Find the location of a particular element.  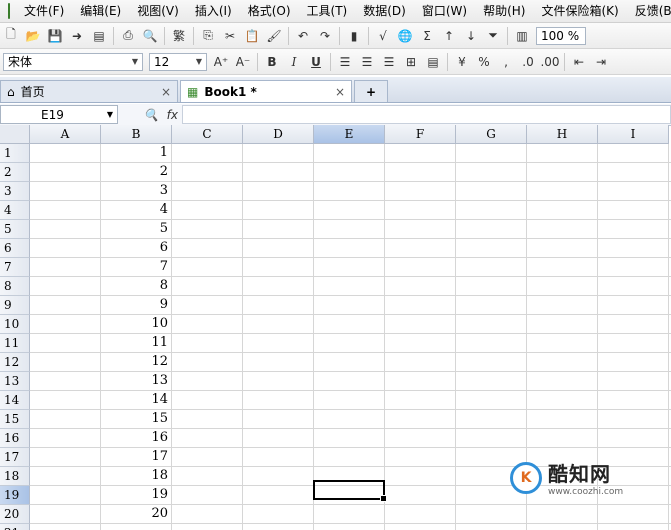

currency-icon: ¥ is located at coordinates (462, 62).